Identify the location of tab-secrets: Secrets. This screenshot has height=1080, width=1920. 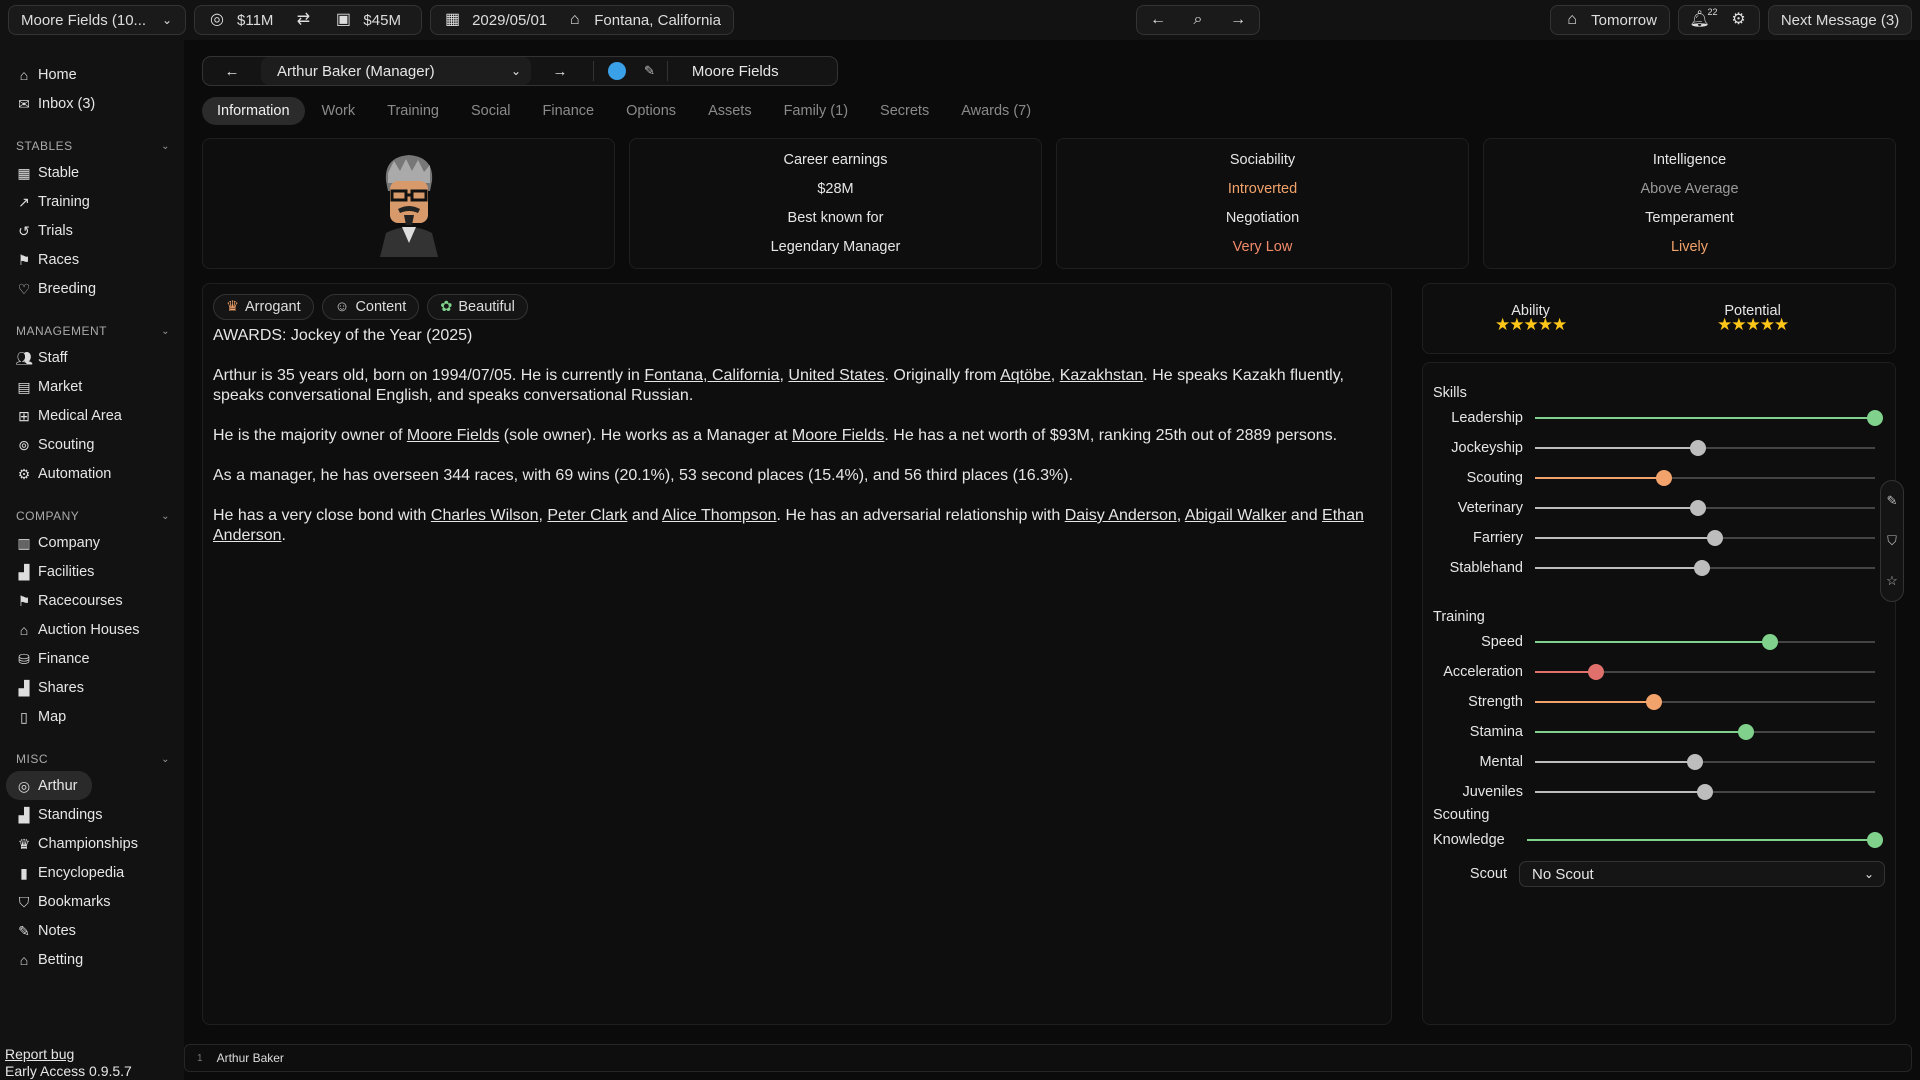
(904, 111).